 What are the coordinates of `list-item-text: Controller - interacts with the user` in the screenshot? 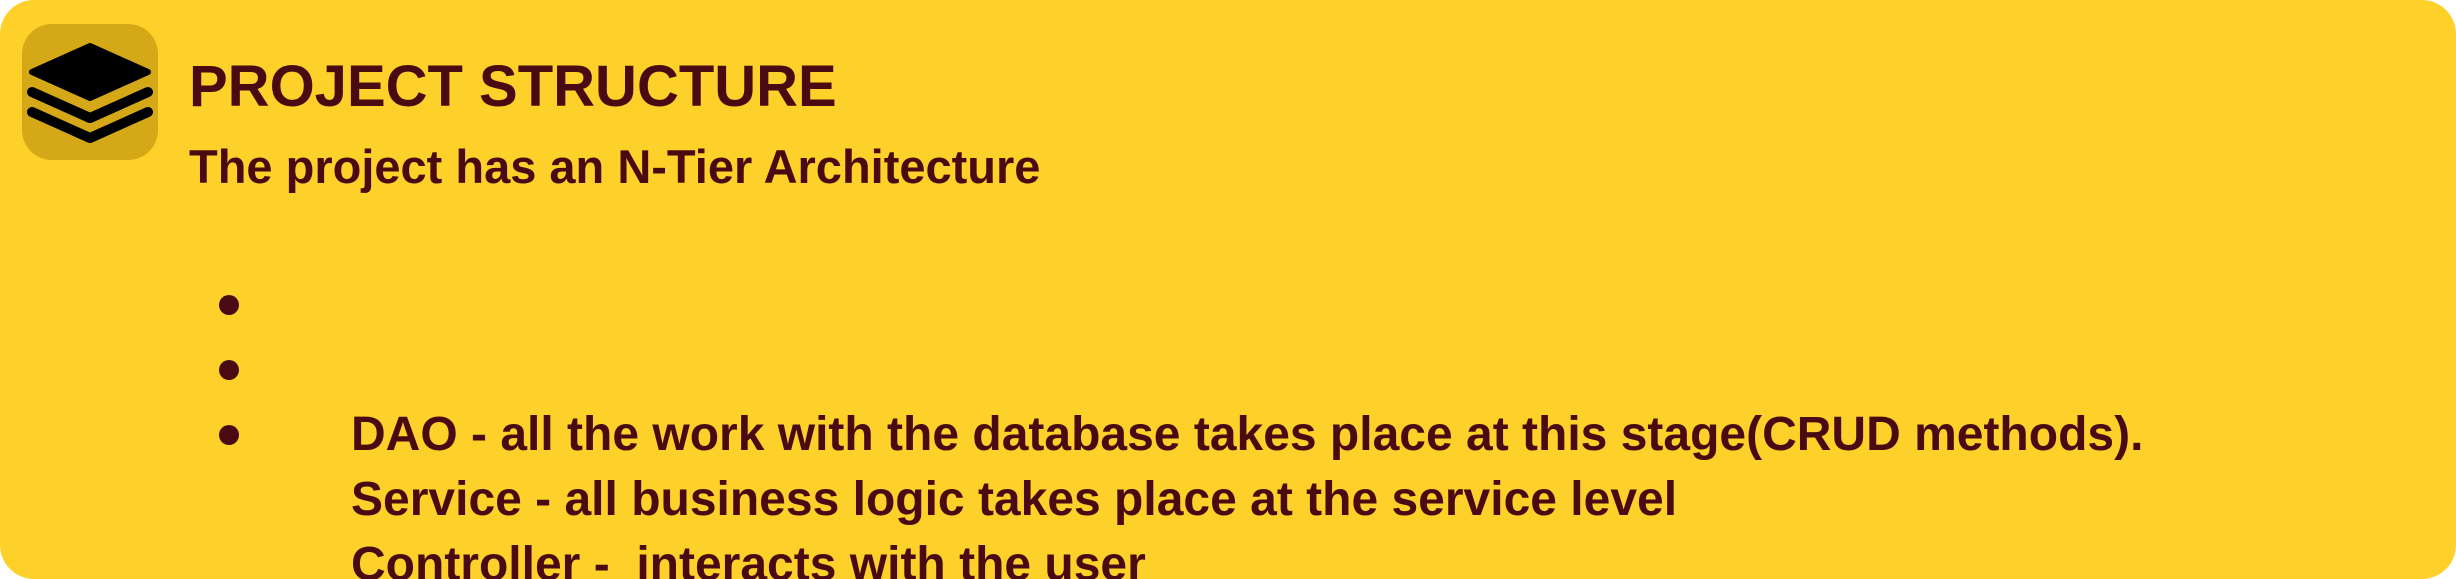 It's located at (748, 558).